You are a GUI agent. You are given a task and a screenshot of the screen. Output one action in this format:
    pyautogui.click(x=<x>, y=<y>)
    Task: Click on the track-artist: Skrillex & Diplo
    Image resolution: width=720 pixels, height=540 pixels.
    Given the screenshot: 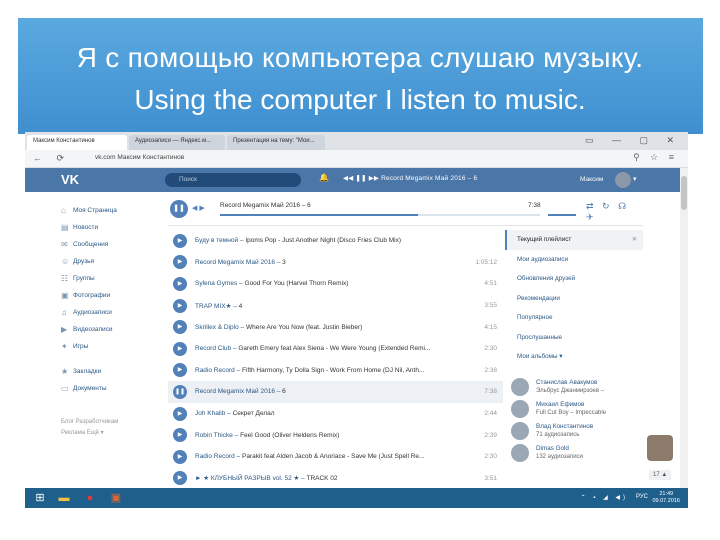 What is the action you would take?
    pyautogui.click(x=217, y=327)
    